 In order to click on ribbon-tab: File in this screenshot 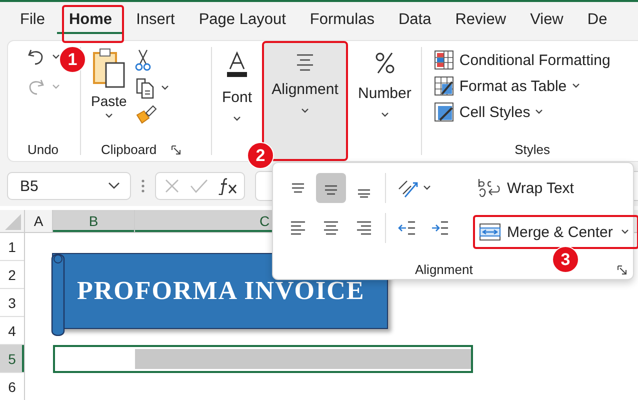, I will do `click(32, 20)`.